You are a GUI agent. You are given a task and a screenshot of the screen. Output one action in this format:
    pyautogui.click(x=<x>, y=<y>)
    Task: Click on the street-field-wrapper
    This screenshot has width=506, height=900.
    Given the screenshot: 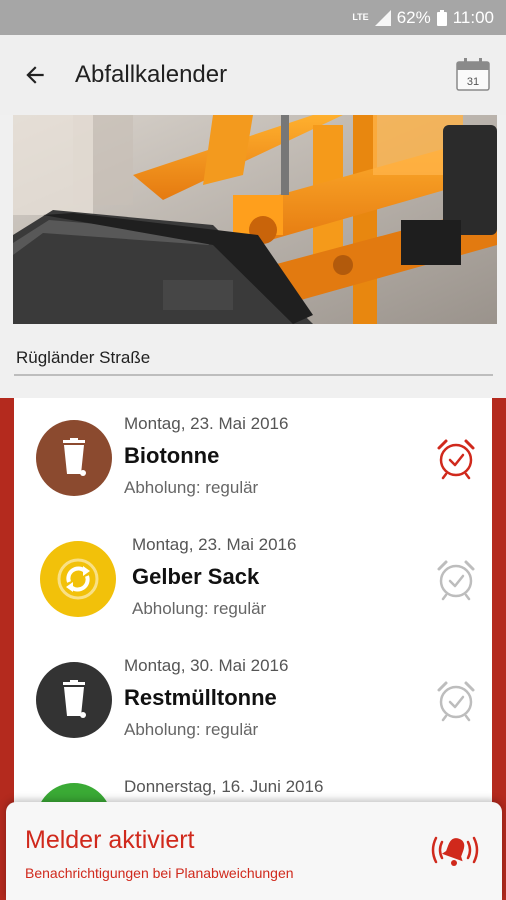 What is the action you would take?
    pyautogui.click(x=253, y=360)
    